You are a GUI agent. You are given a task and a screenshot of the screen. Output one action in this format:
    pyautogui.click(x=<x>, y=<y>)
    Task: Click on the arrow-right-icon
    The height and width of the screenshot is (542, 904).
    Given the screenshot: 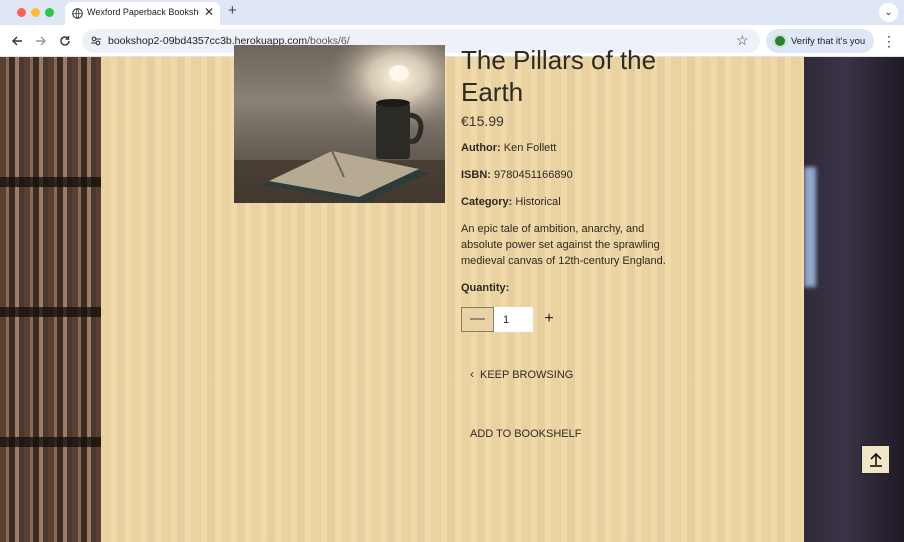 What is the action you would take?
    pyautogui.click(x=41, y=41)
    